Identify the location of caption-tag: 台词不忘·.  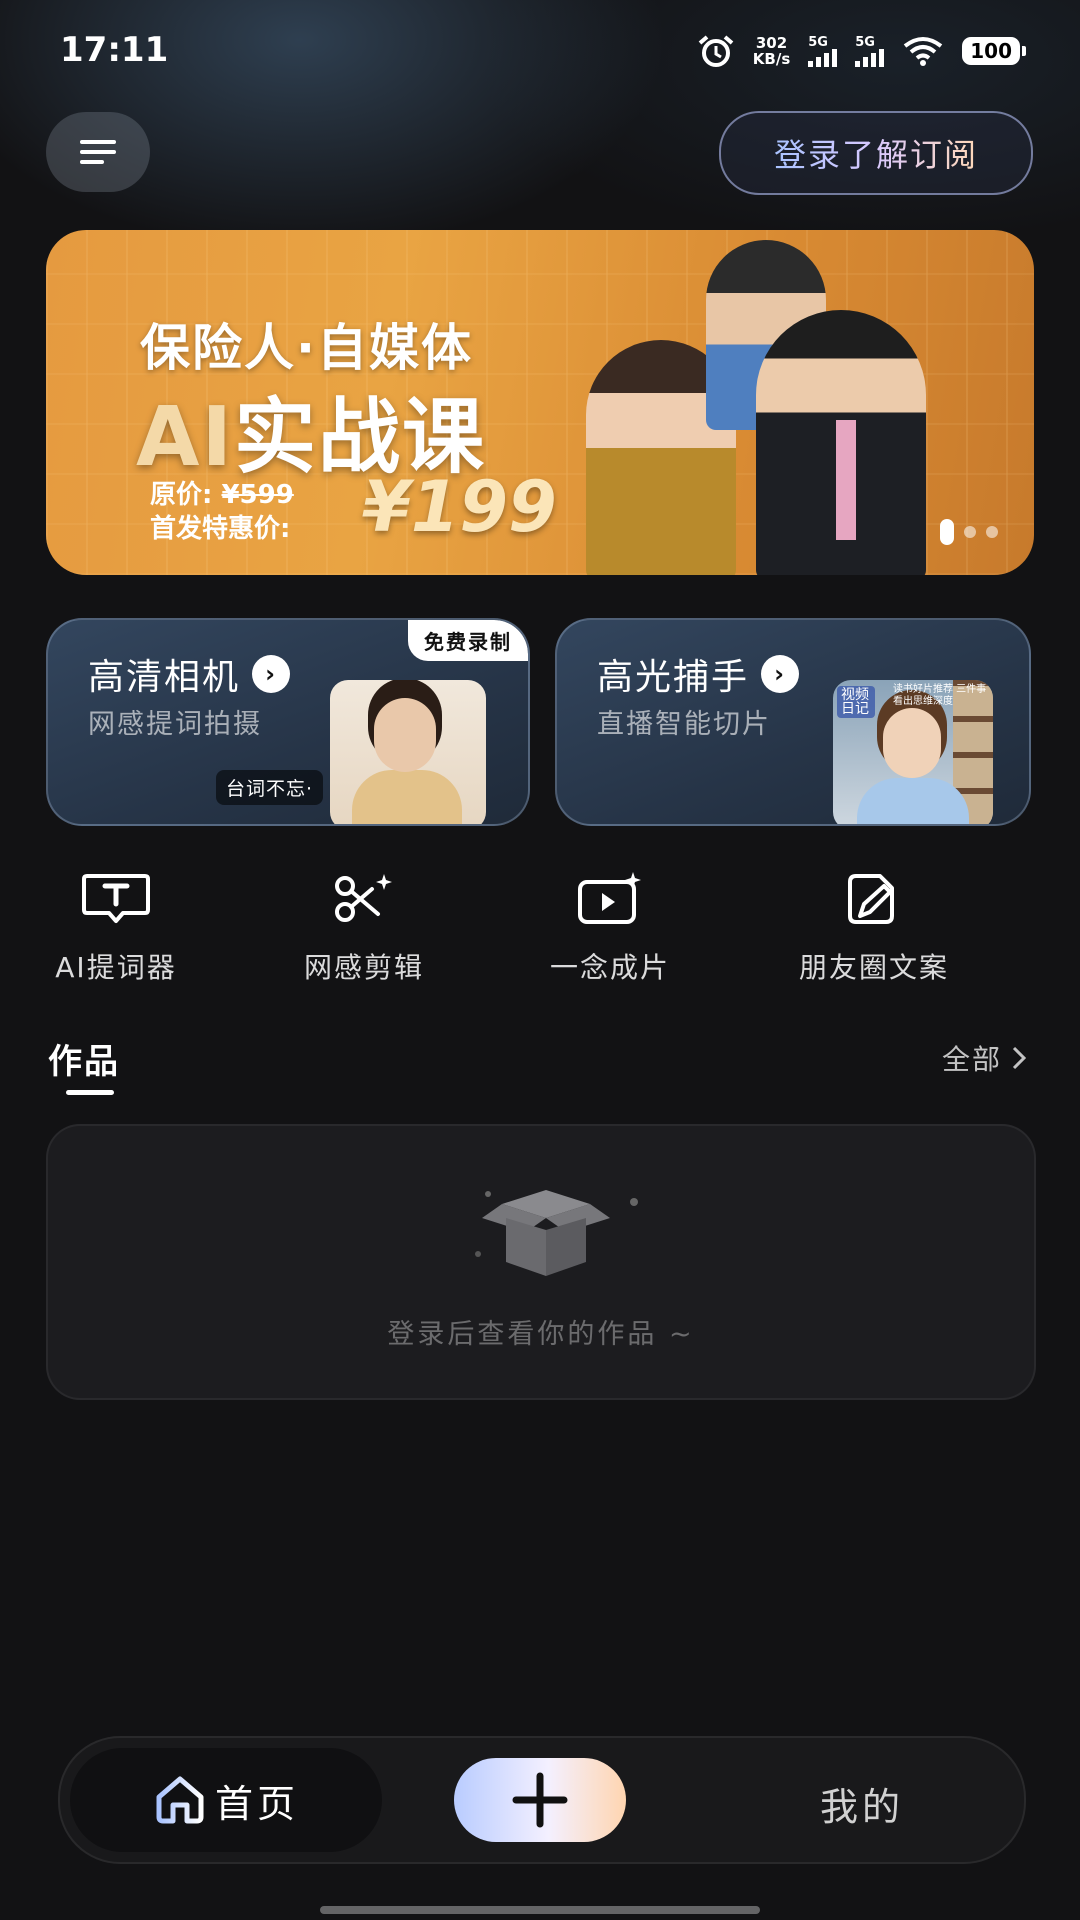
(270, 787).